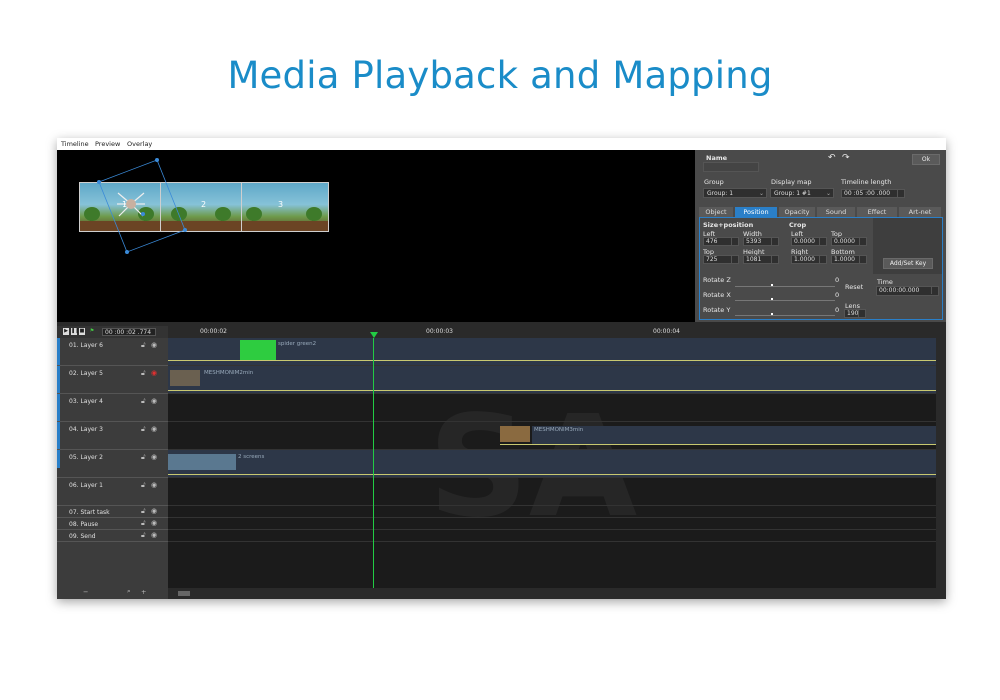 This screenshot has height=700, width=1000. Describe the element at coordinates (552, 380) in the screenshot. I see `track-layer-5: MESHMONIM2min` at that location.